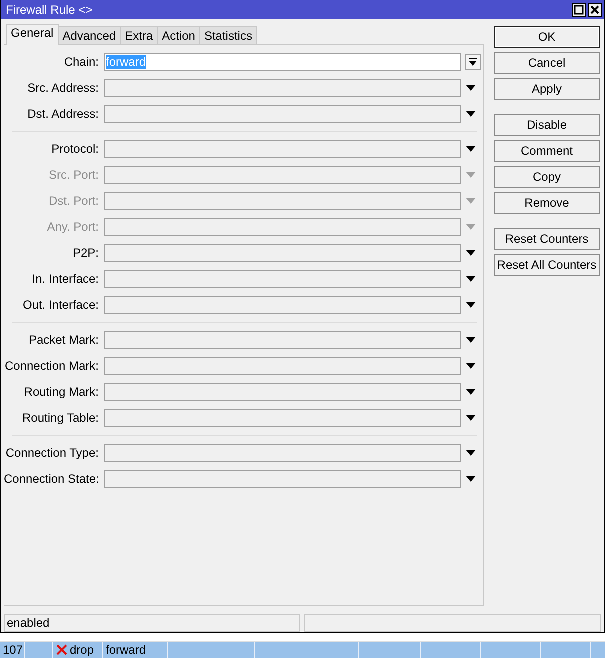  I want to click on dialog-button: Copy, so click(547, 177).